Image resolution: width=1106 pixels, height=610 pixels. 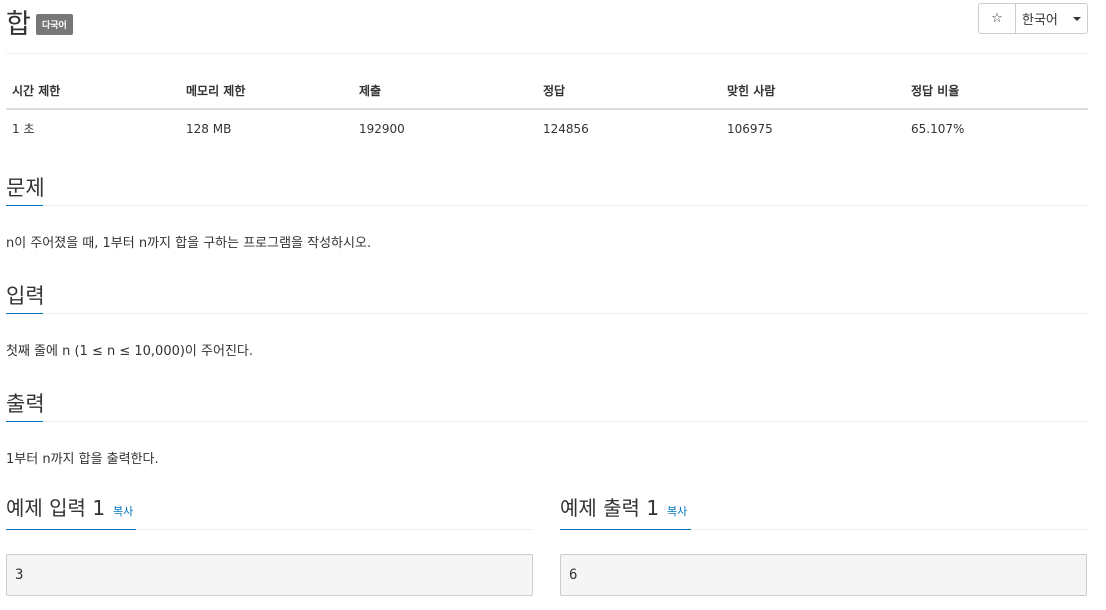 I want to click on language-dropdown: 한국어, so click(x=1052, y=18).